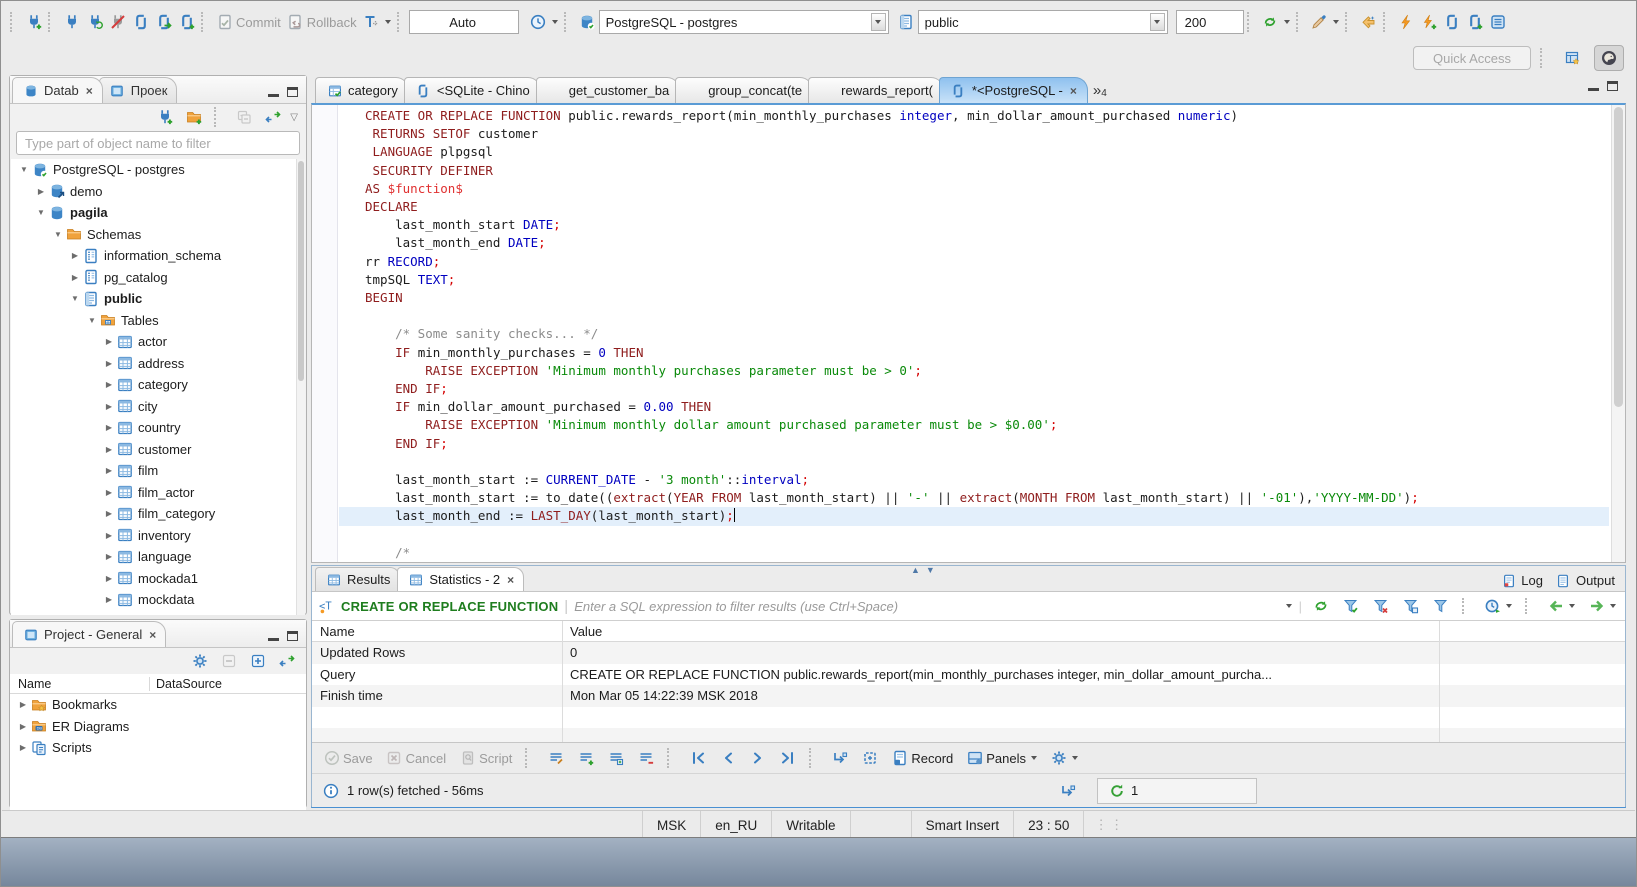 The width and height of the screenshot is (1637, 887). What do you see at coordinates (878, 22) in the screenshot?
I see `connection-combo-arrow` at bounding box center [878, 22].